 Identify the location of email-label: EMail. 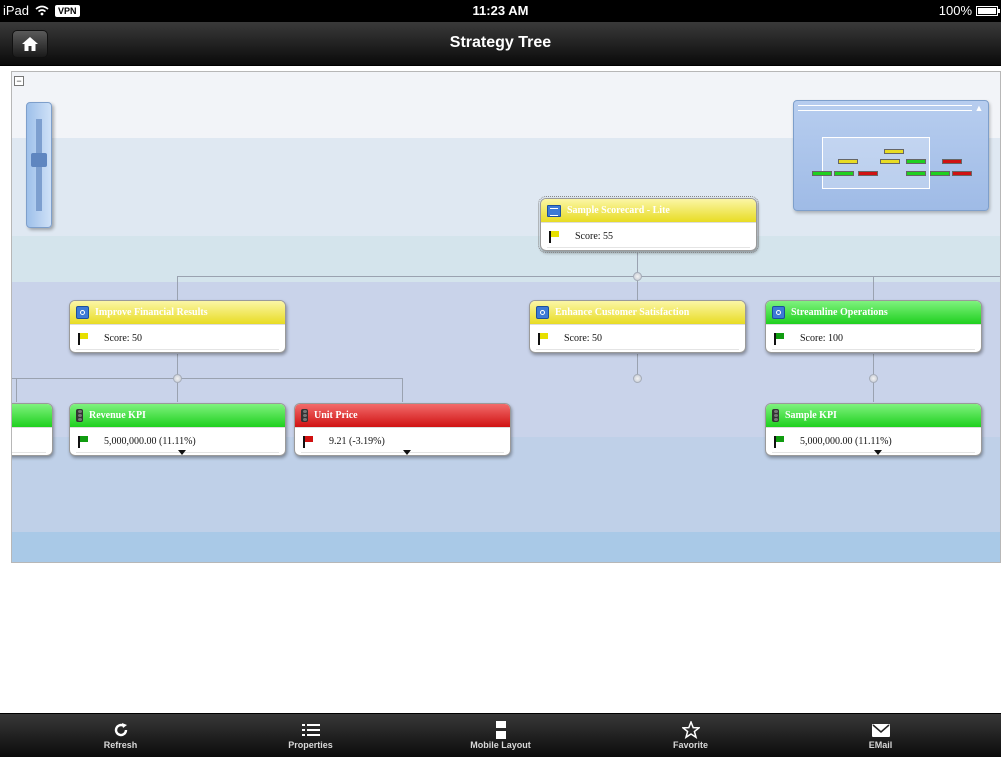
(880, 745).